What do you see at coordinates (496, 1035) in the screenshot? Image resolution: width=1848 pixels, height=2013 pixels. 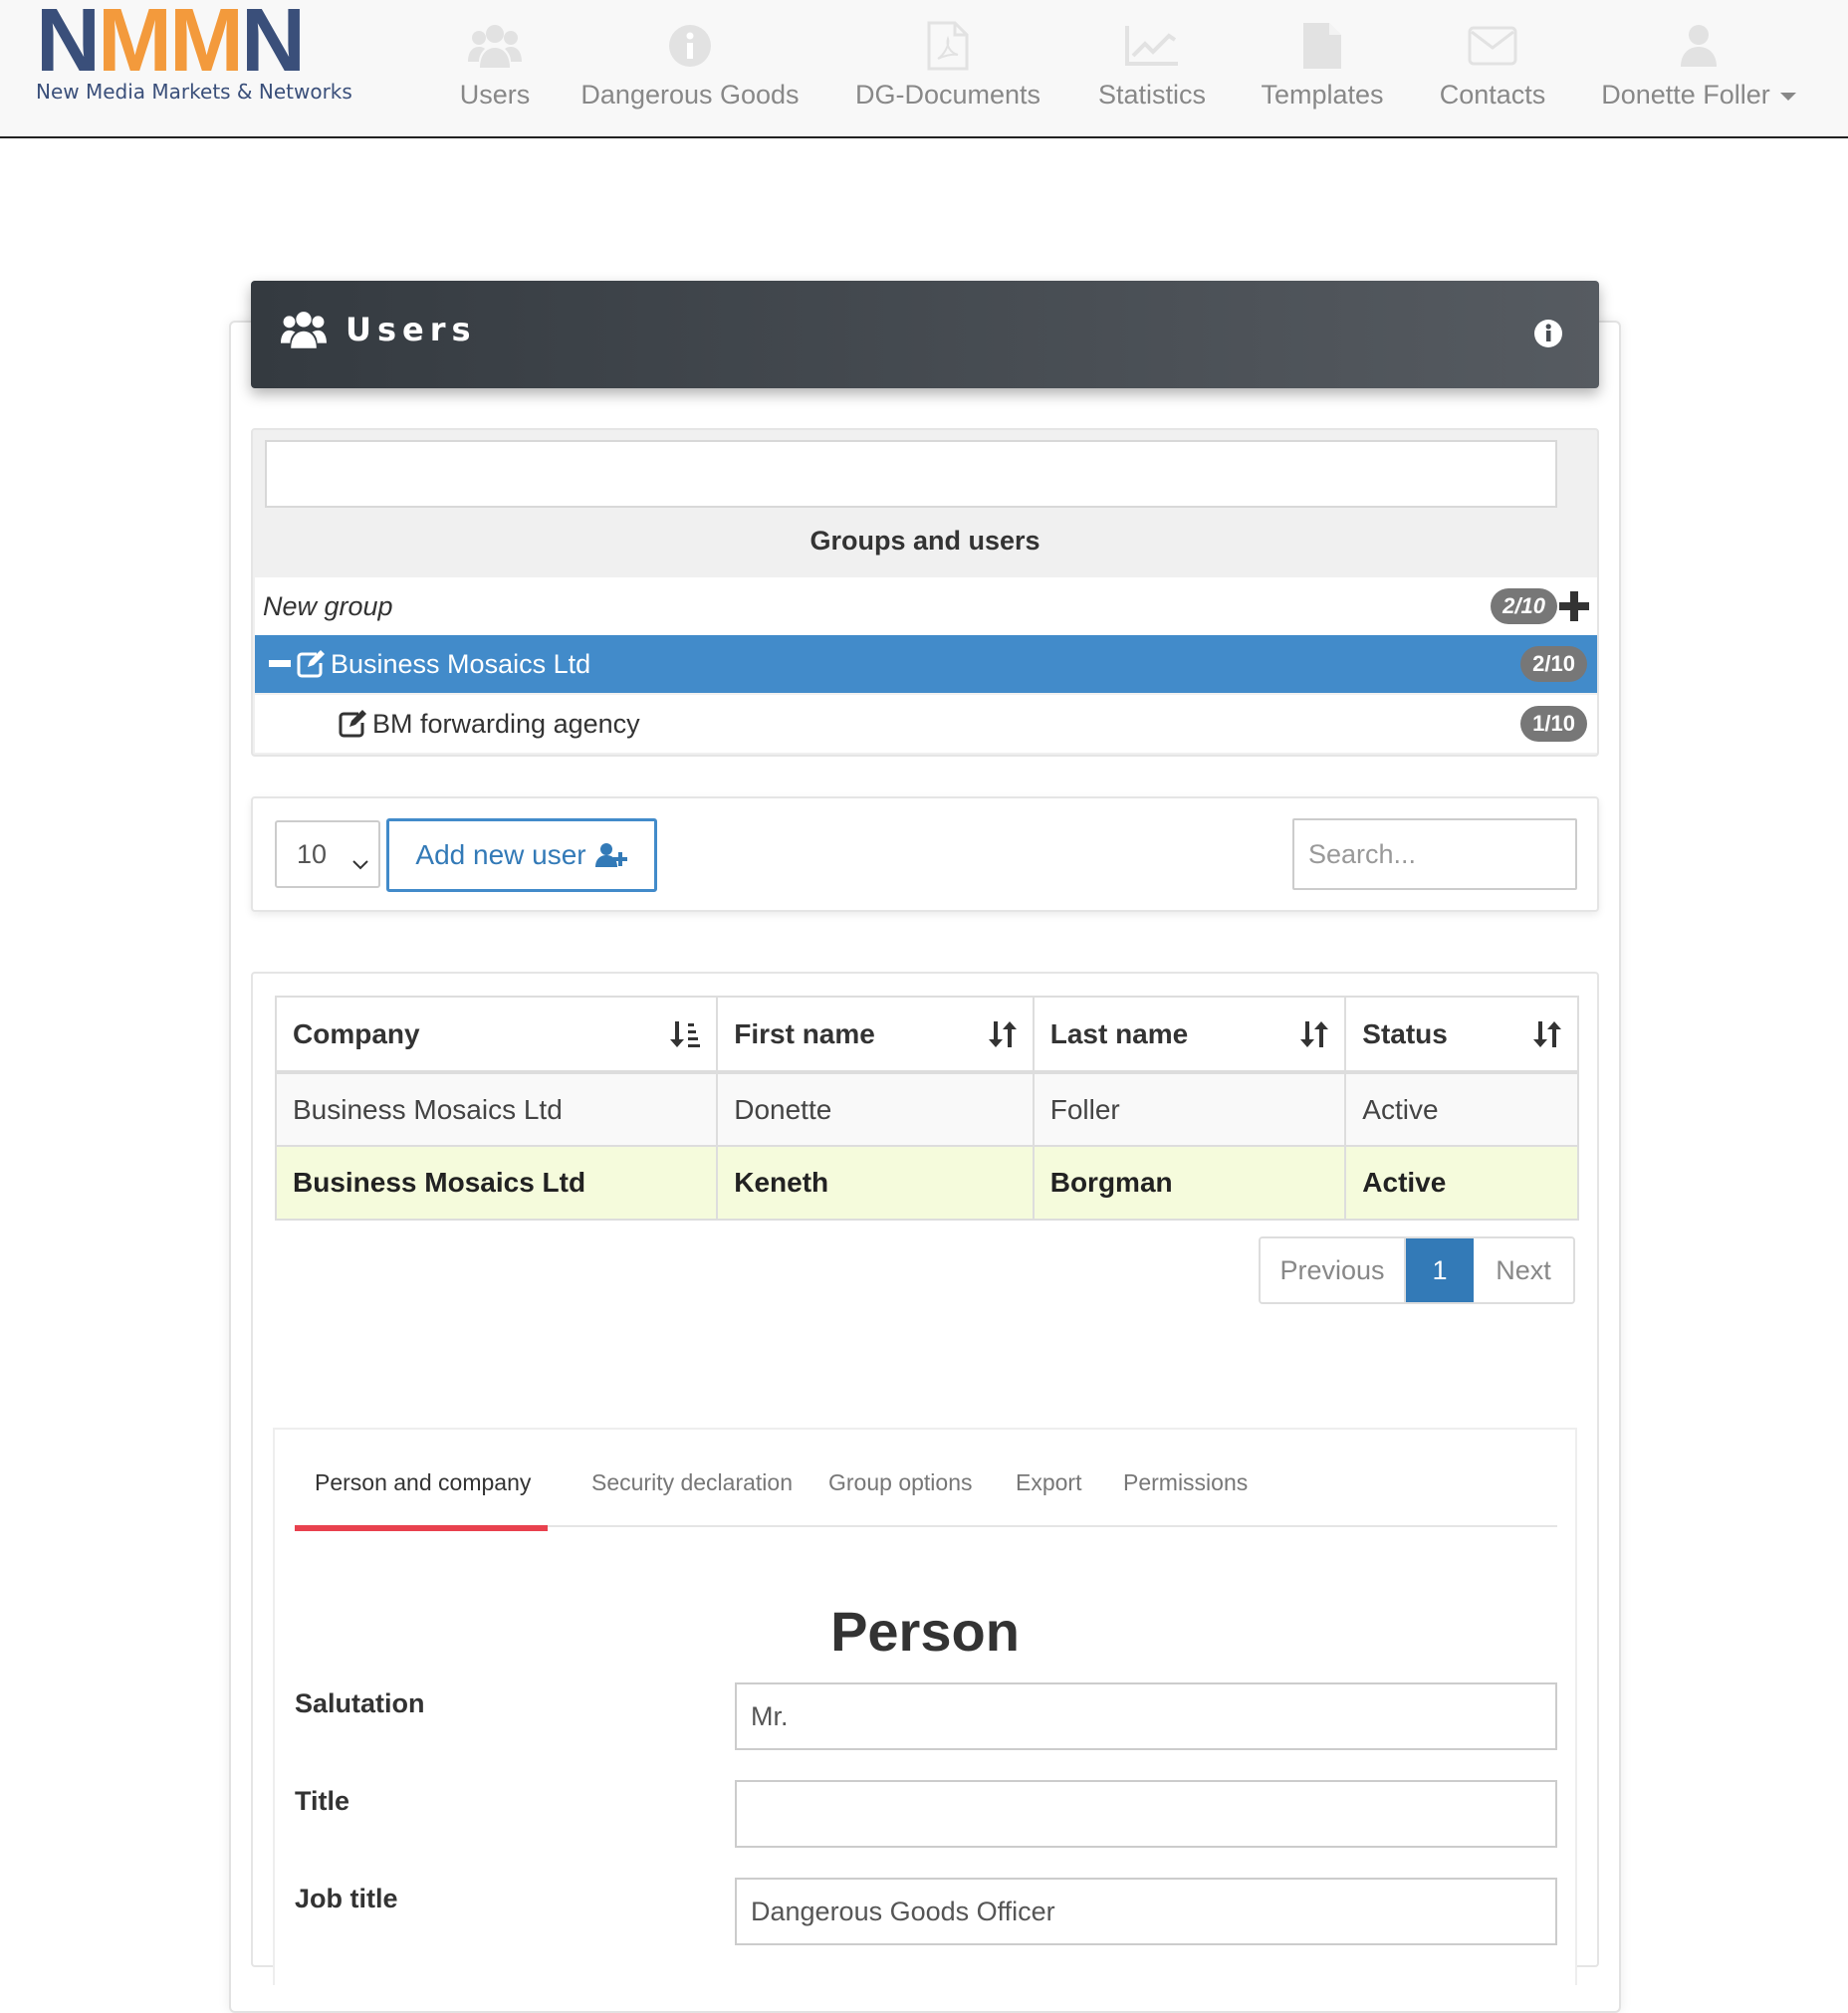 I see `column-header-company: Company` at bounding box center [496, 1035].